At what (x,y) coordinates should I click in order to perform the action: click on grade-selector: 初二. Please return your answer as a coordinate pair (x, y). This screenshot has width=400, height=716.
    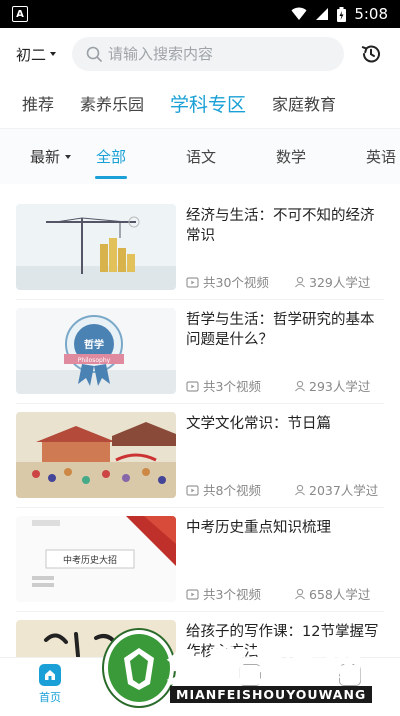
    Looking at the image, I should click on (30, 54).